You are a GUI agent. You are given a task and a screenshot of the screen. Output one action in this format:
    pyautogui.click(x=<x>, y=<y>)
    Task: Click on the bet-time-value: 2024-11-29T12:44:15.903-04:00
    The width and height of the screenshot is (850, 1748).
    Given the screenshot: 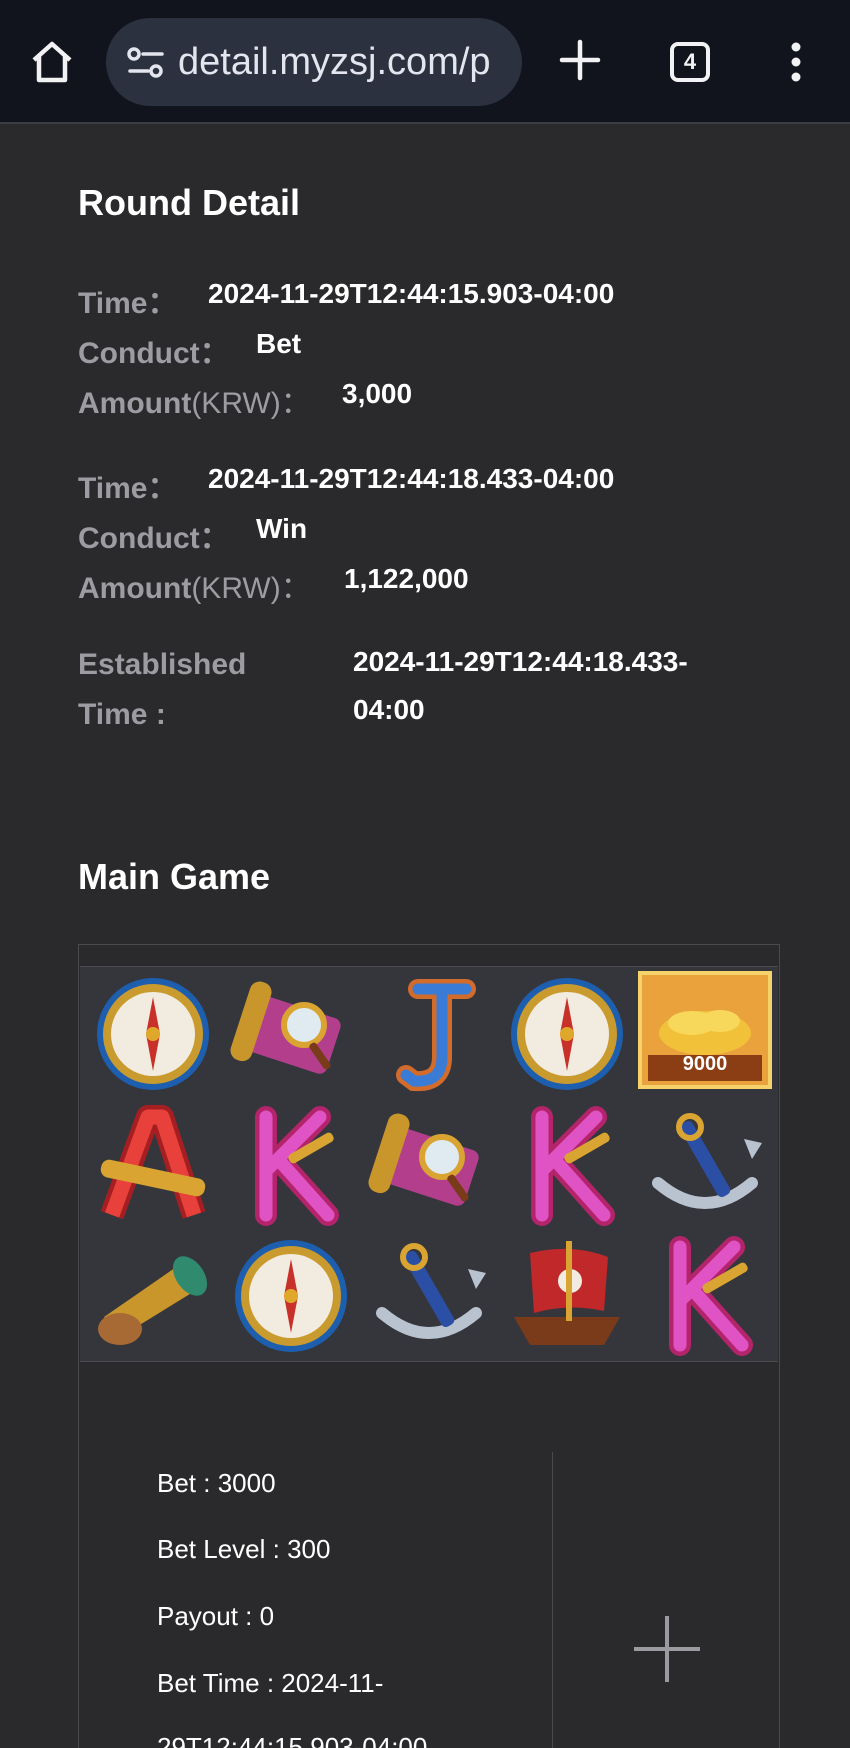 What is the action you would take?
    pyautogui.click(x=411, y=293)
    